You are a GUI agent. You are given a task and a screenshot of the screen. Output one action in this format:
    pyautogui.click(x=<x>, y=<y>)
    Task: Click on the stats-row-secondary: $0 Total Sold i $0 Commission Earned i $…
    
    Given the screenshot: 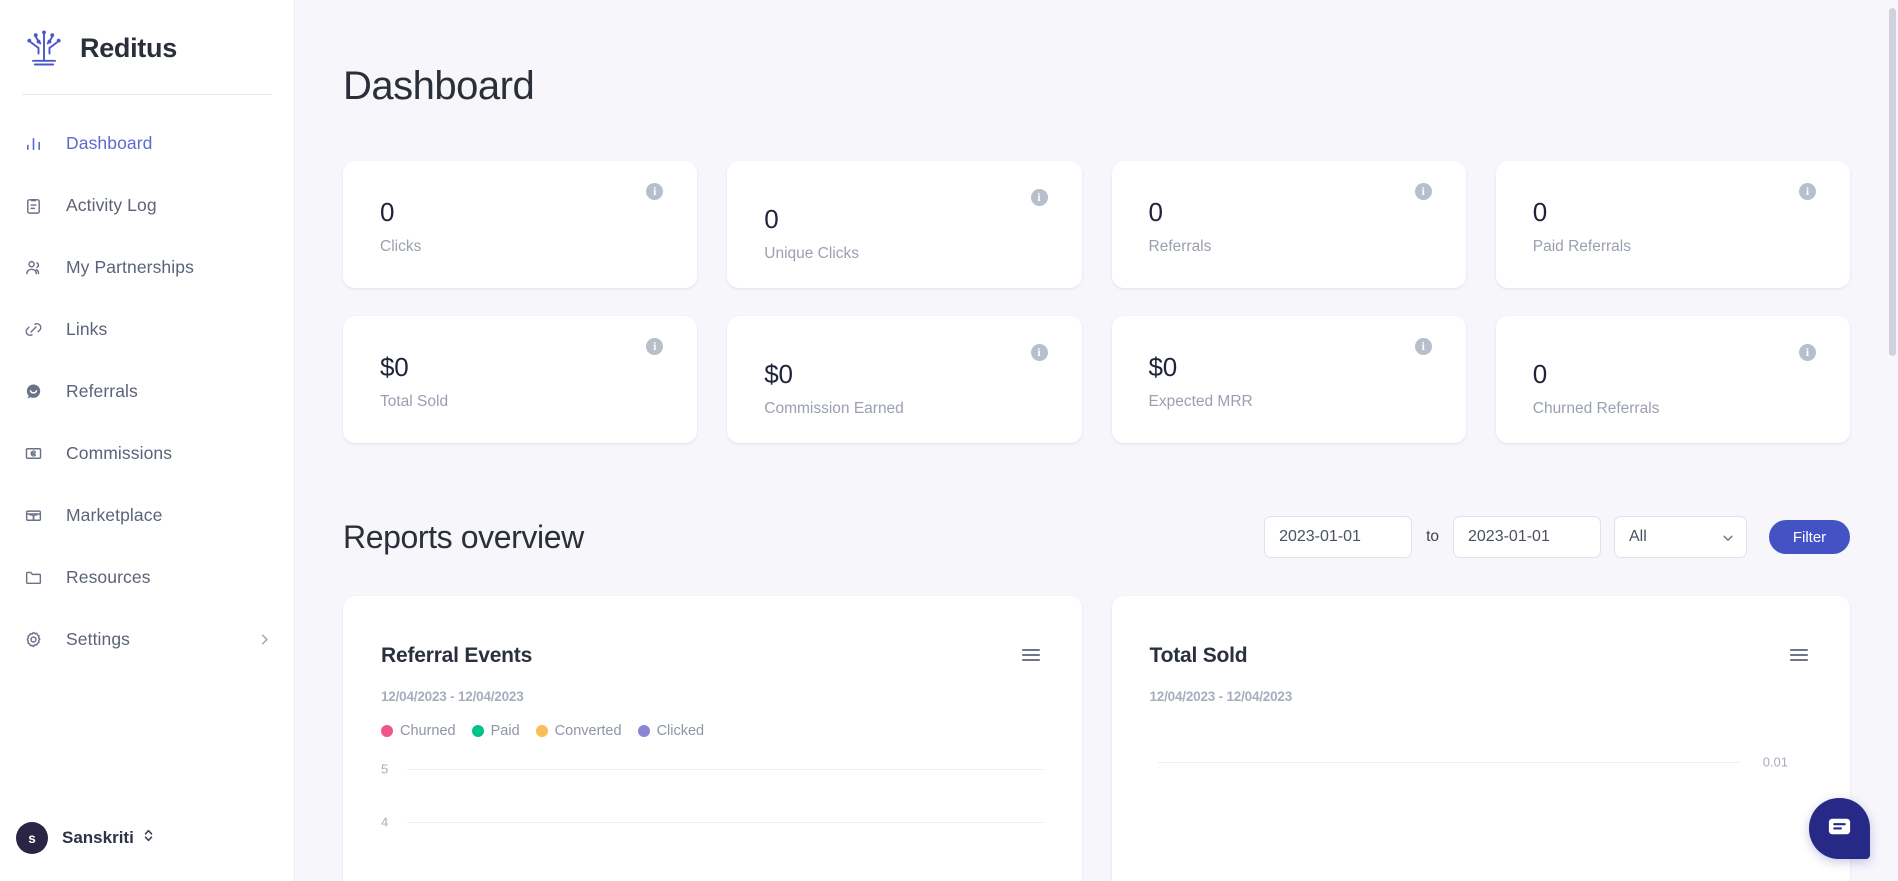 What is the action you would take?
    pyautogui.click(x=1096, y=379)
    